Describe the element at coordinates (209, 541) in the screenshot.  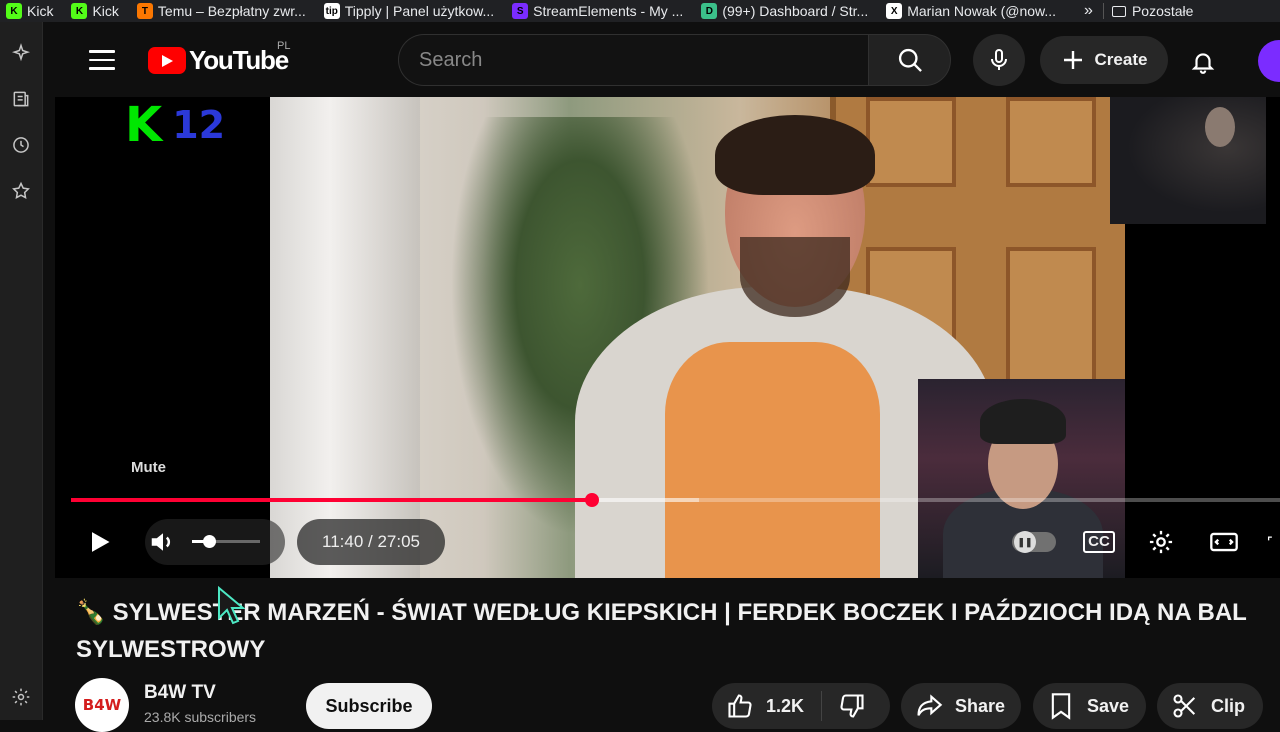
I see `volume-knob` at that location.